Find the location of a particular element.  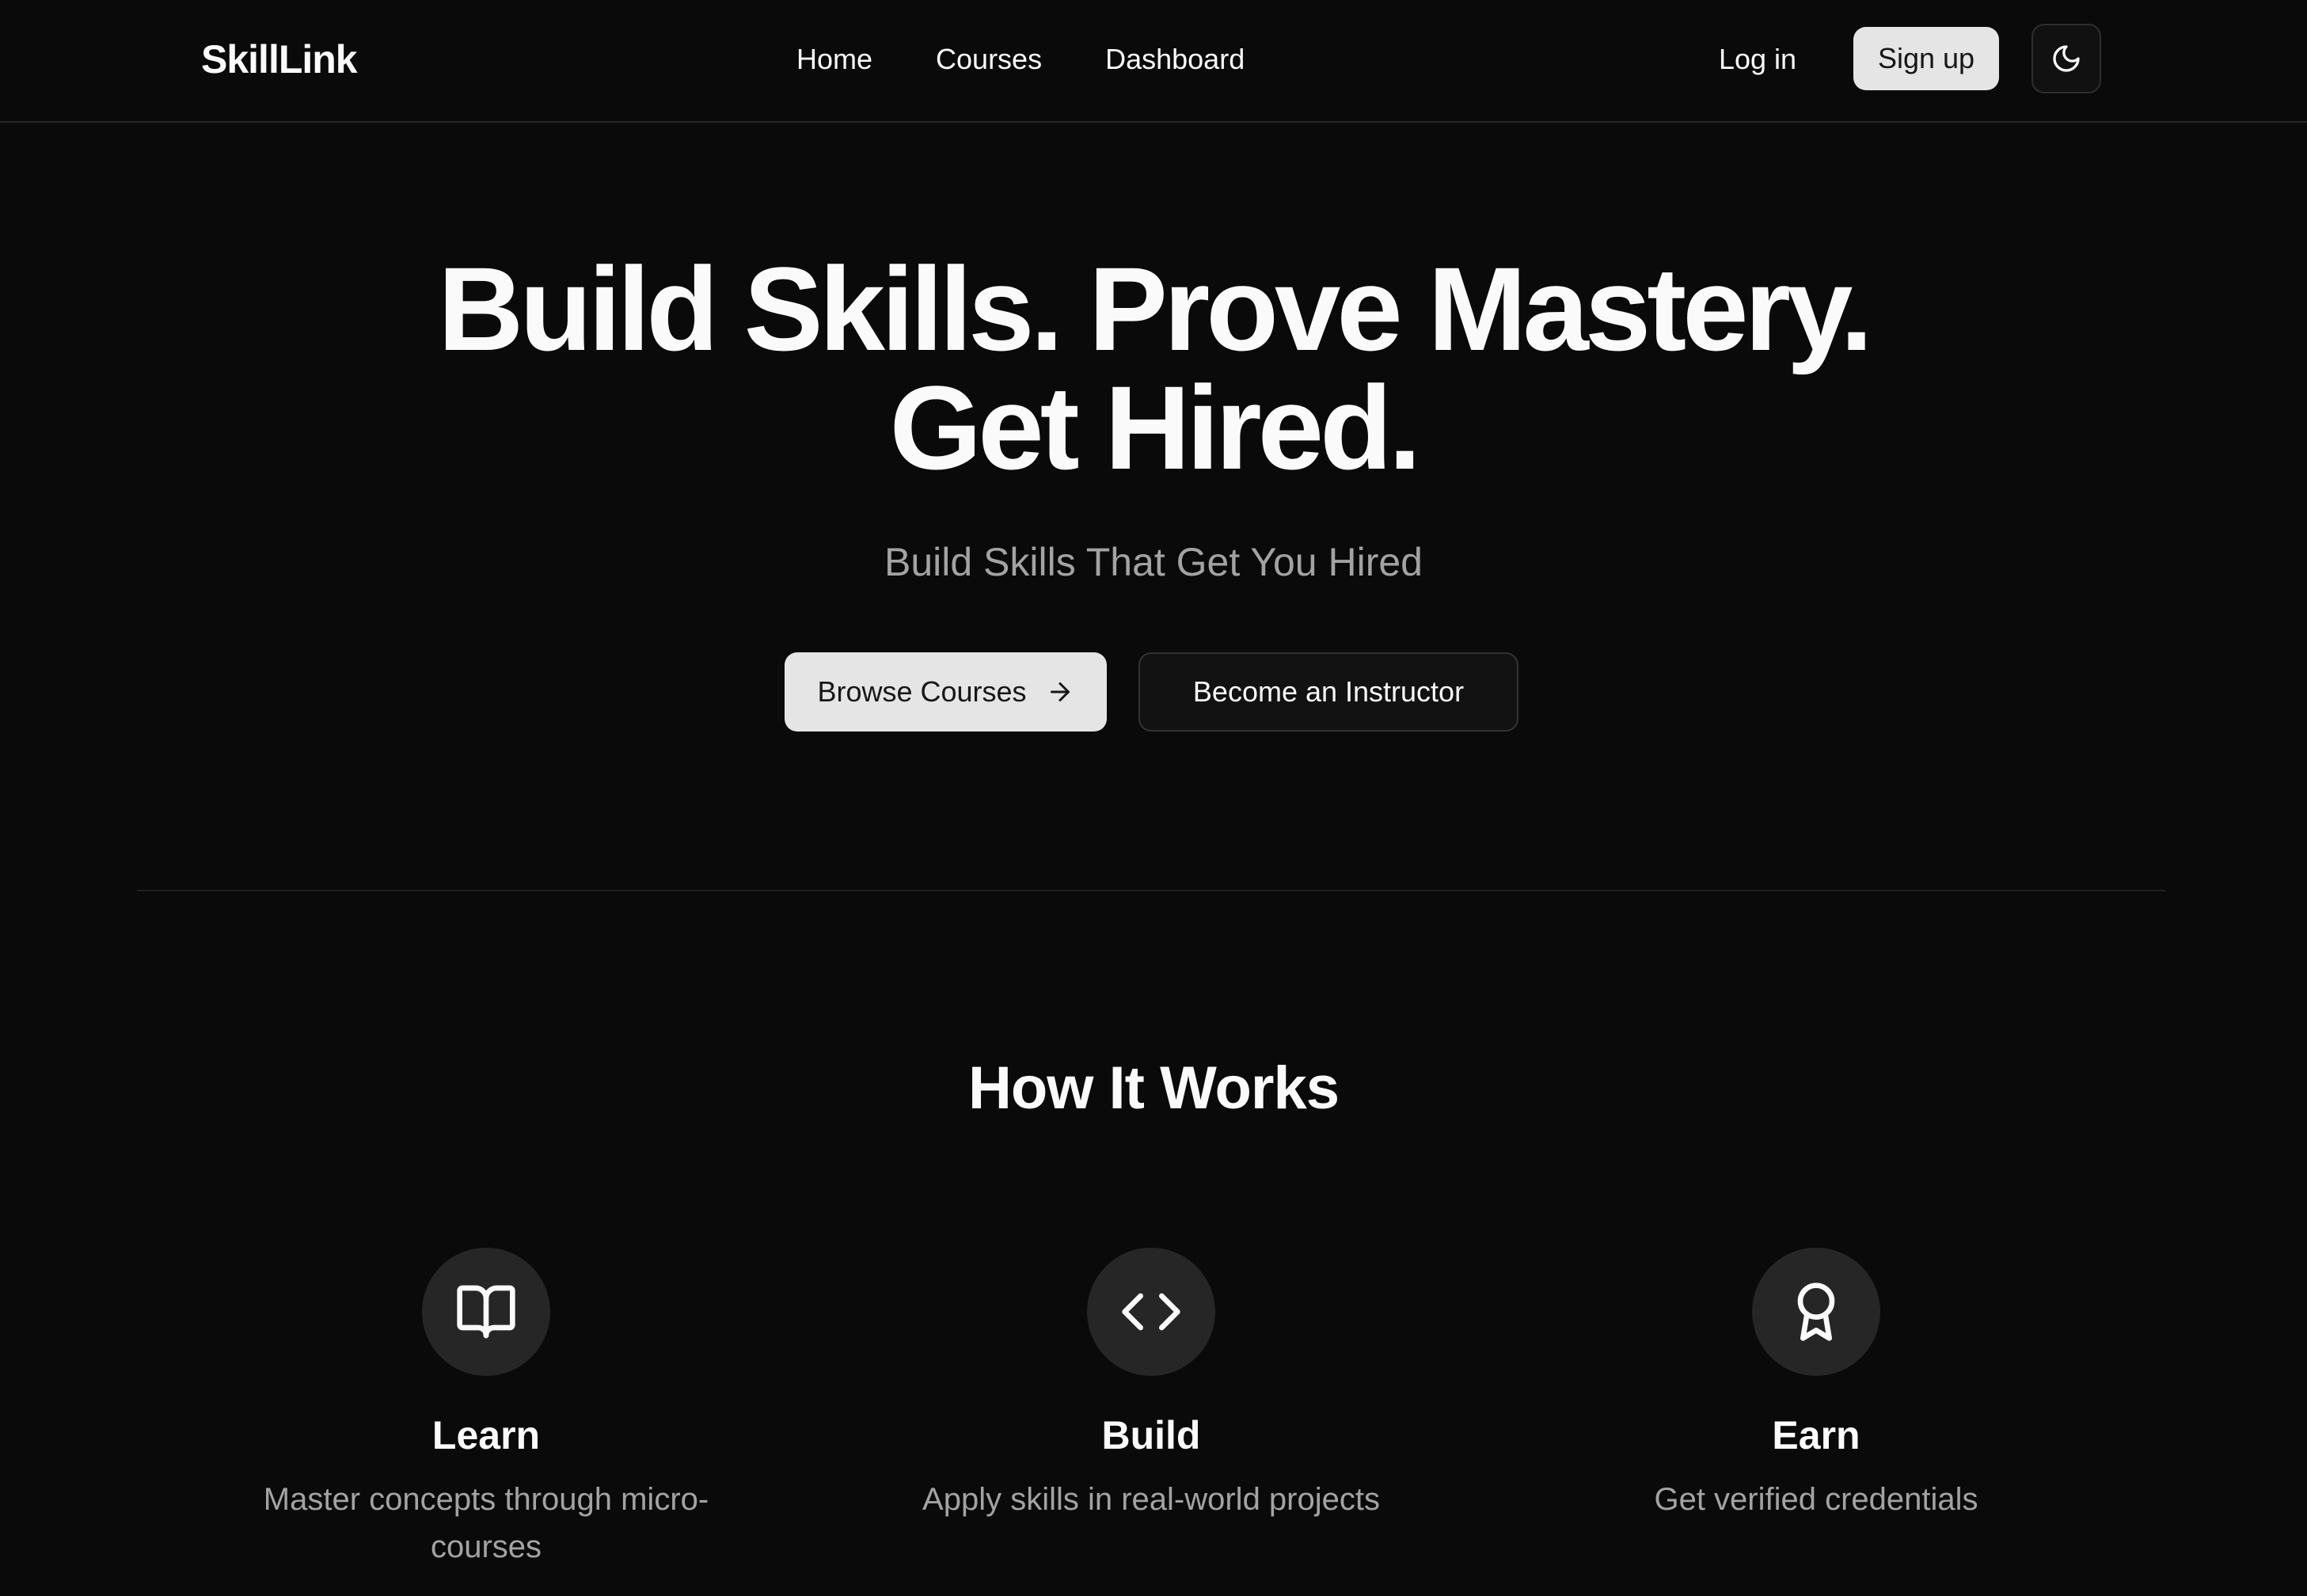

step-description: Get verified credentials is located at coordinates (1816, 1499).